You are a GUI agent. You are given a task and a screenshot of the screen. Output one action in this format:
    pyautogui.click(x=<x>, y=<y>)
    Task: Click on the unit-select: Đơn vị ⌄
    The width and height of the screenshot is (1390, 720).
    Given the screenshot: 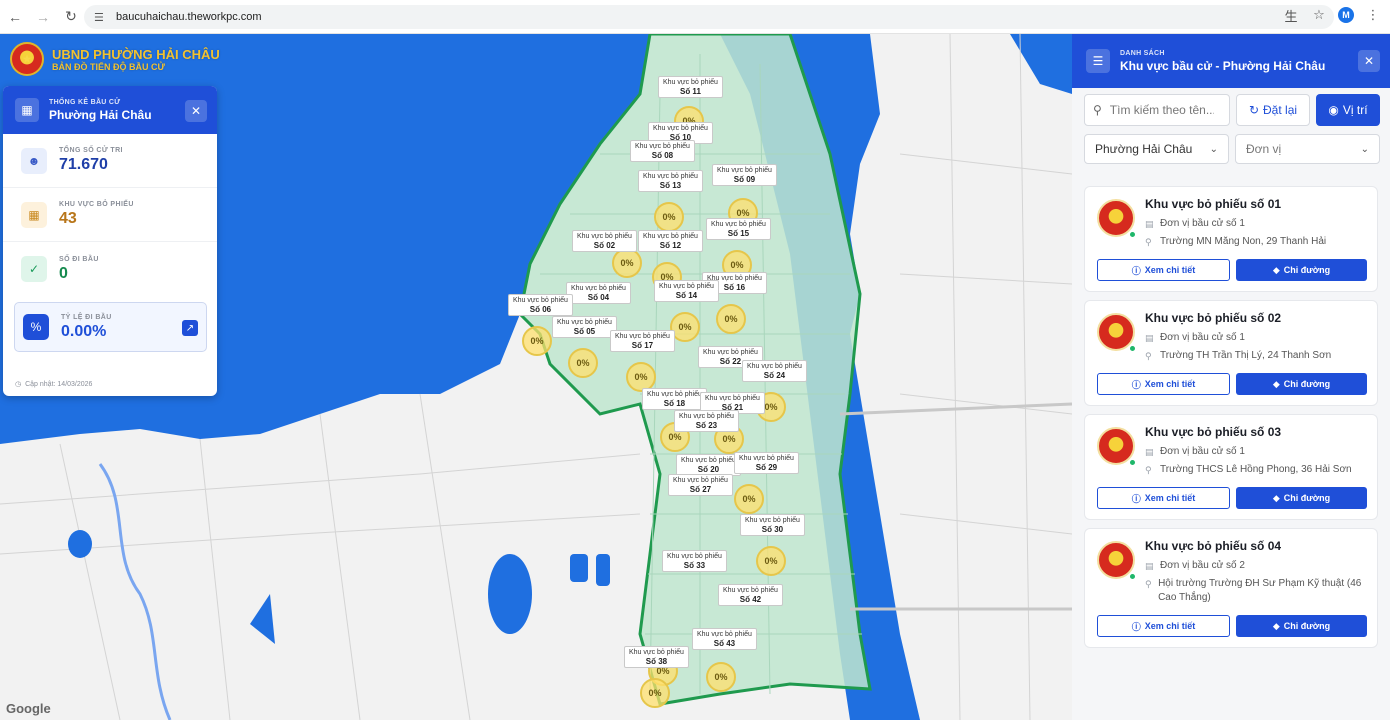 What is the action you would take?
    pyautogui.click(x=1307, y=149)
    